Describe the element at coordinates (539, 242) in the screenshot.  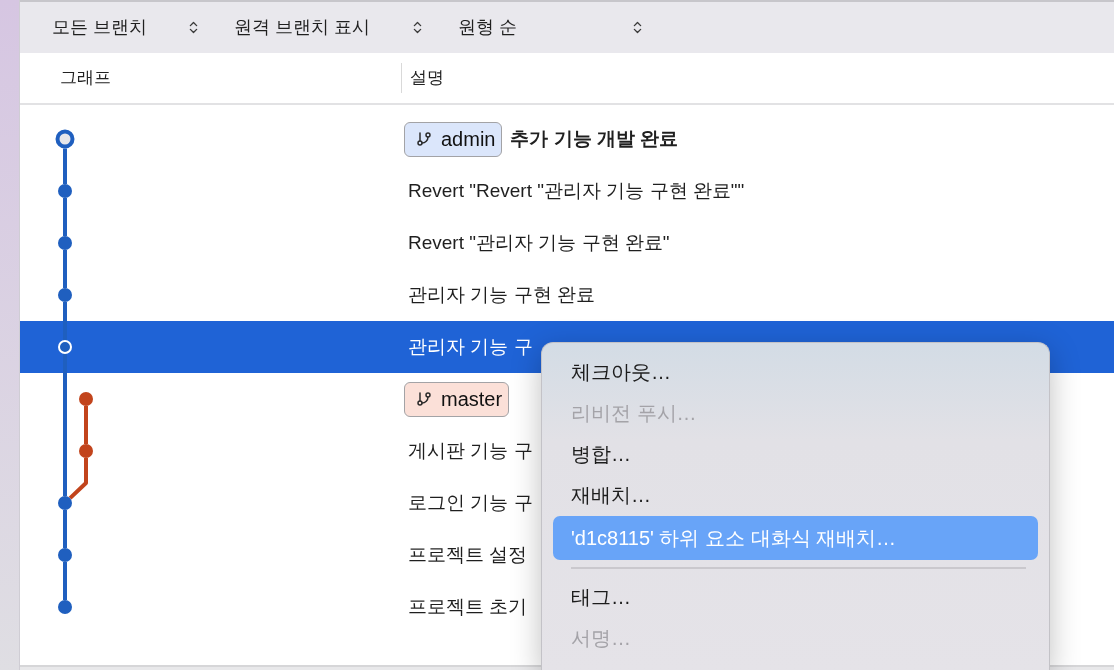
I see `commit-message: Revert "관리자 기능 구현 완료"` at that location.